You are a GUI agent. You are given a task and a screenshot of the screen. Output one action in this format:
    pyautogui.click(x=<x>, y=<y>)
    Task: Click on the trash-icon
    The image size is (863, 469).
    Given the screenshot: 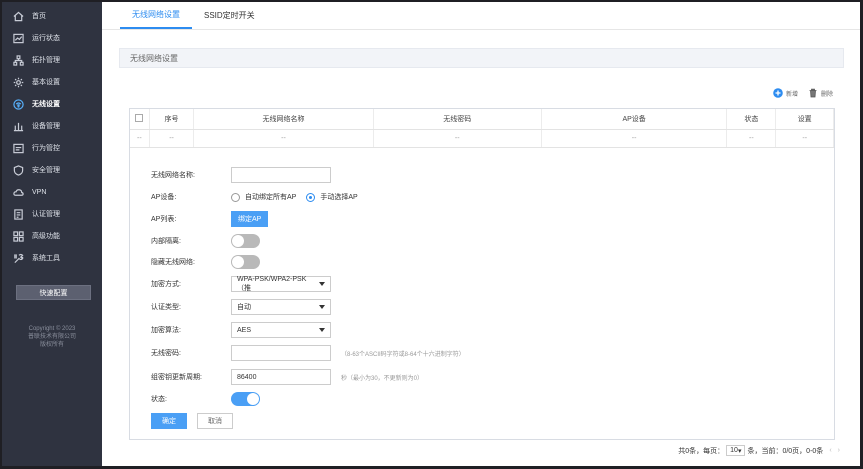 What is the action you would take?
    pyautogui.click(x=813, y=93)
    